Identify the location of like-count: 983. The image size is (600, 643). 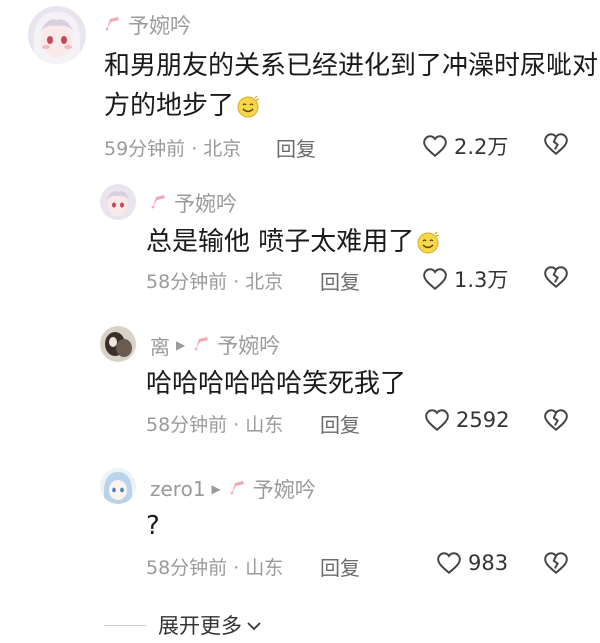
(488, 563).